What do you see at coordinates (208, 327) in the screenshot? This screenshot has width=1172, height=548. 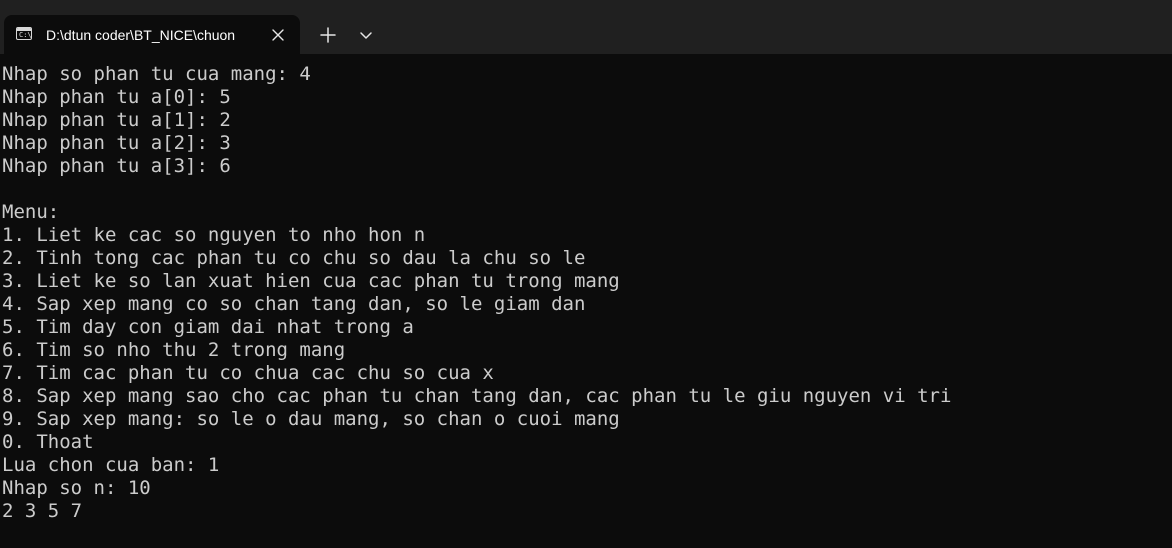 I see `terminal-line: 5. Tim day con giam dai nhat trong a` at bounding box center [208, 327].